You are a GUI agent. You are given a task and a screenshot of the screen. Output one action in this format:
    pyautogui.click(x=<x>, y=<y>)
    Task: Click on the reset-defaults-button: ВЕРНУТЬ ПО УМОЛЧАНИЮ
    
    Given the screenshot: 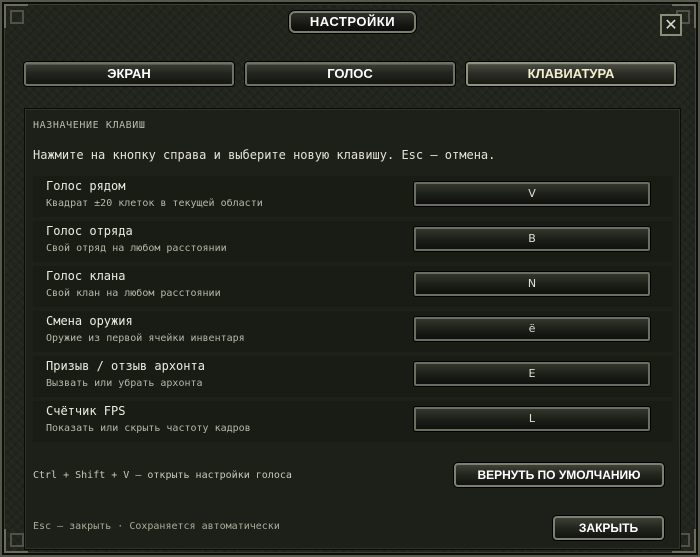 What is the action you would take?
    pyautogui.click(x=559, y=475)
    